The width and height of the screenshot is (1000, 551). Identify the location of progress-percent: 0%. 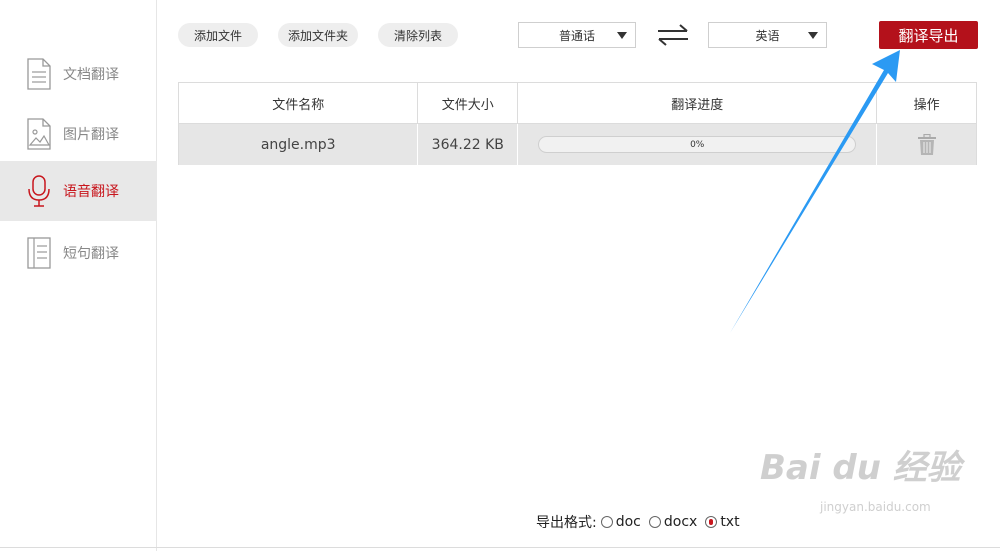
(697, 144).